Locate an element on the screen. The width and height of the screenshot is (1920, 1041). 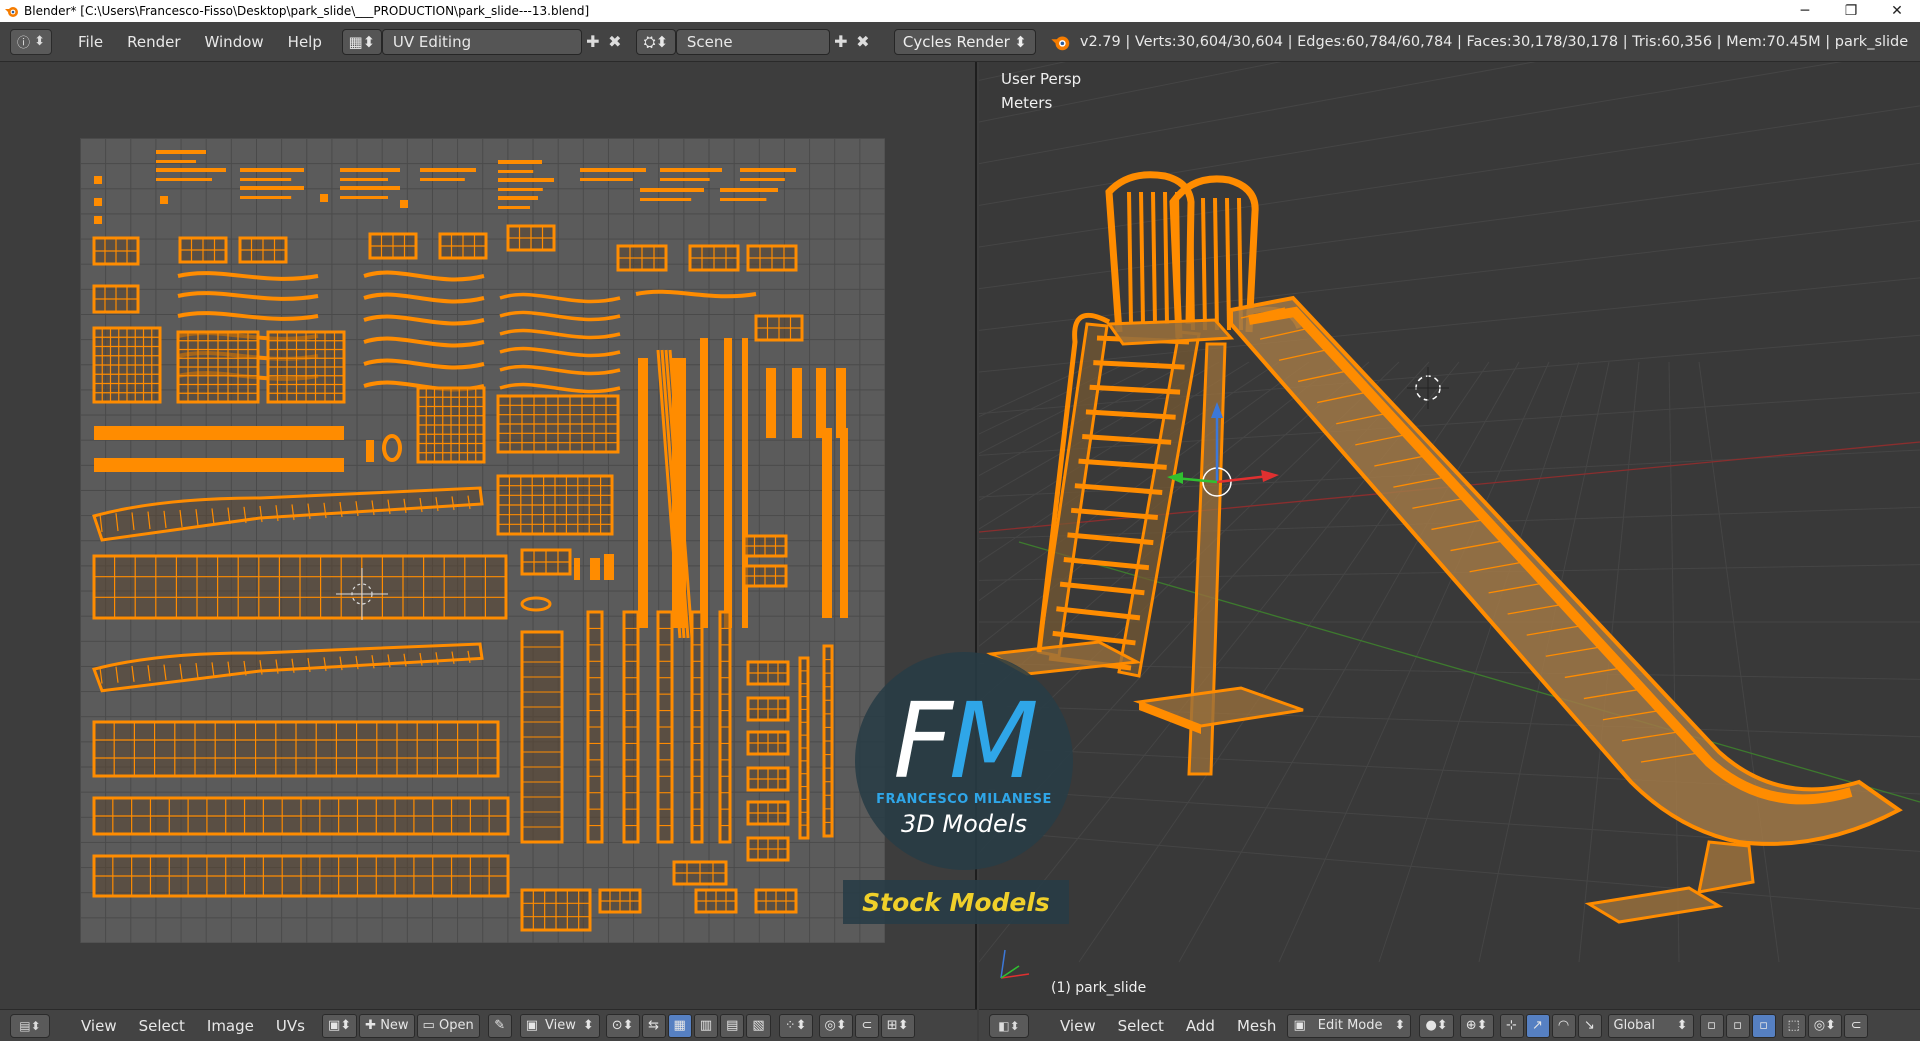
scene-field: Scene is located at coordinates (752, 41).